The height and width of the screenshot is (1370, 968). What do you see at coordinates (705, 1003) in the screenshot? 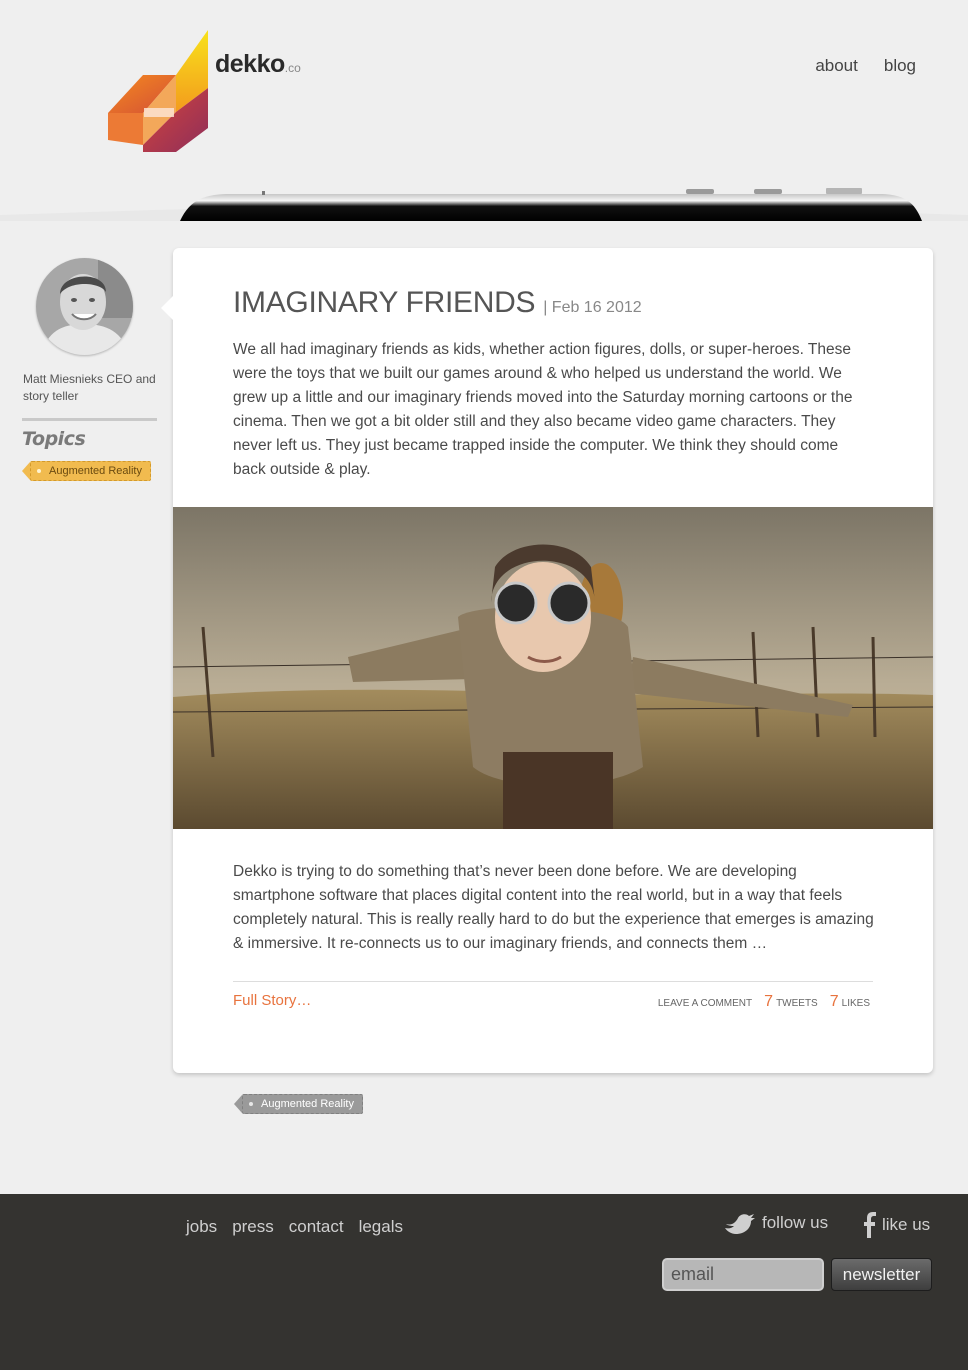
I see `leave-comment-link: LEAVE A COMMENT` at bounding box center [705, 1003].